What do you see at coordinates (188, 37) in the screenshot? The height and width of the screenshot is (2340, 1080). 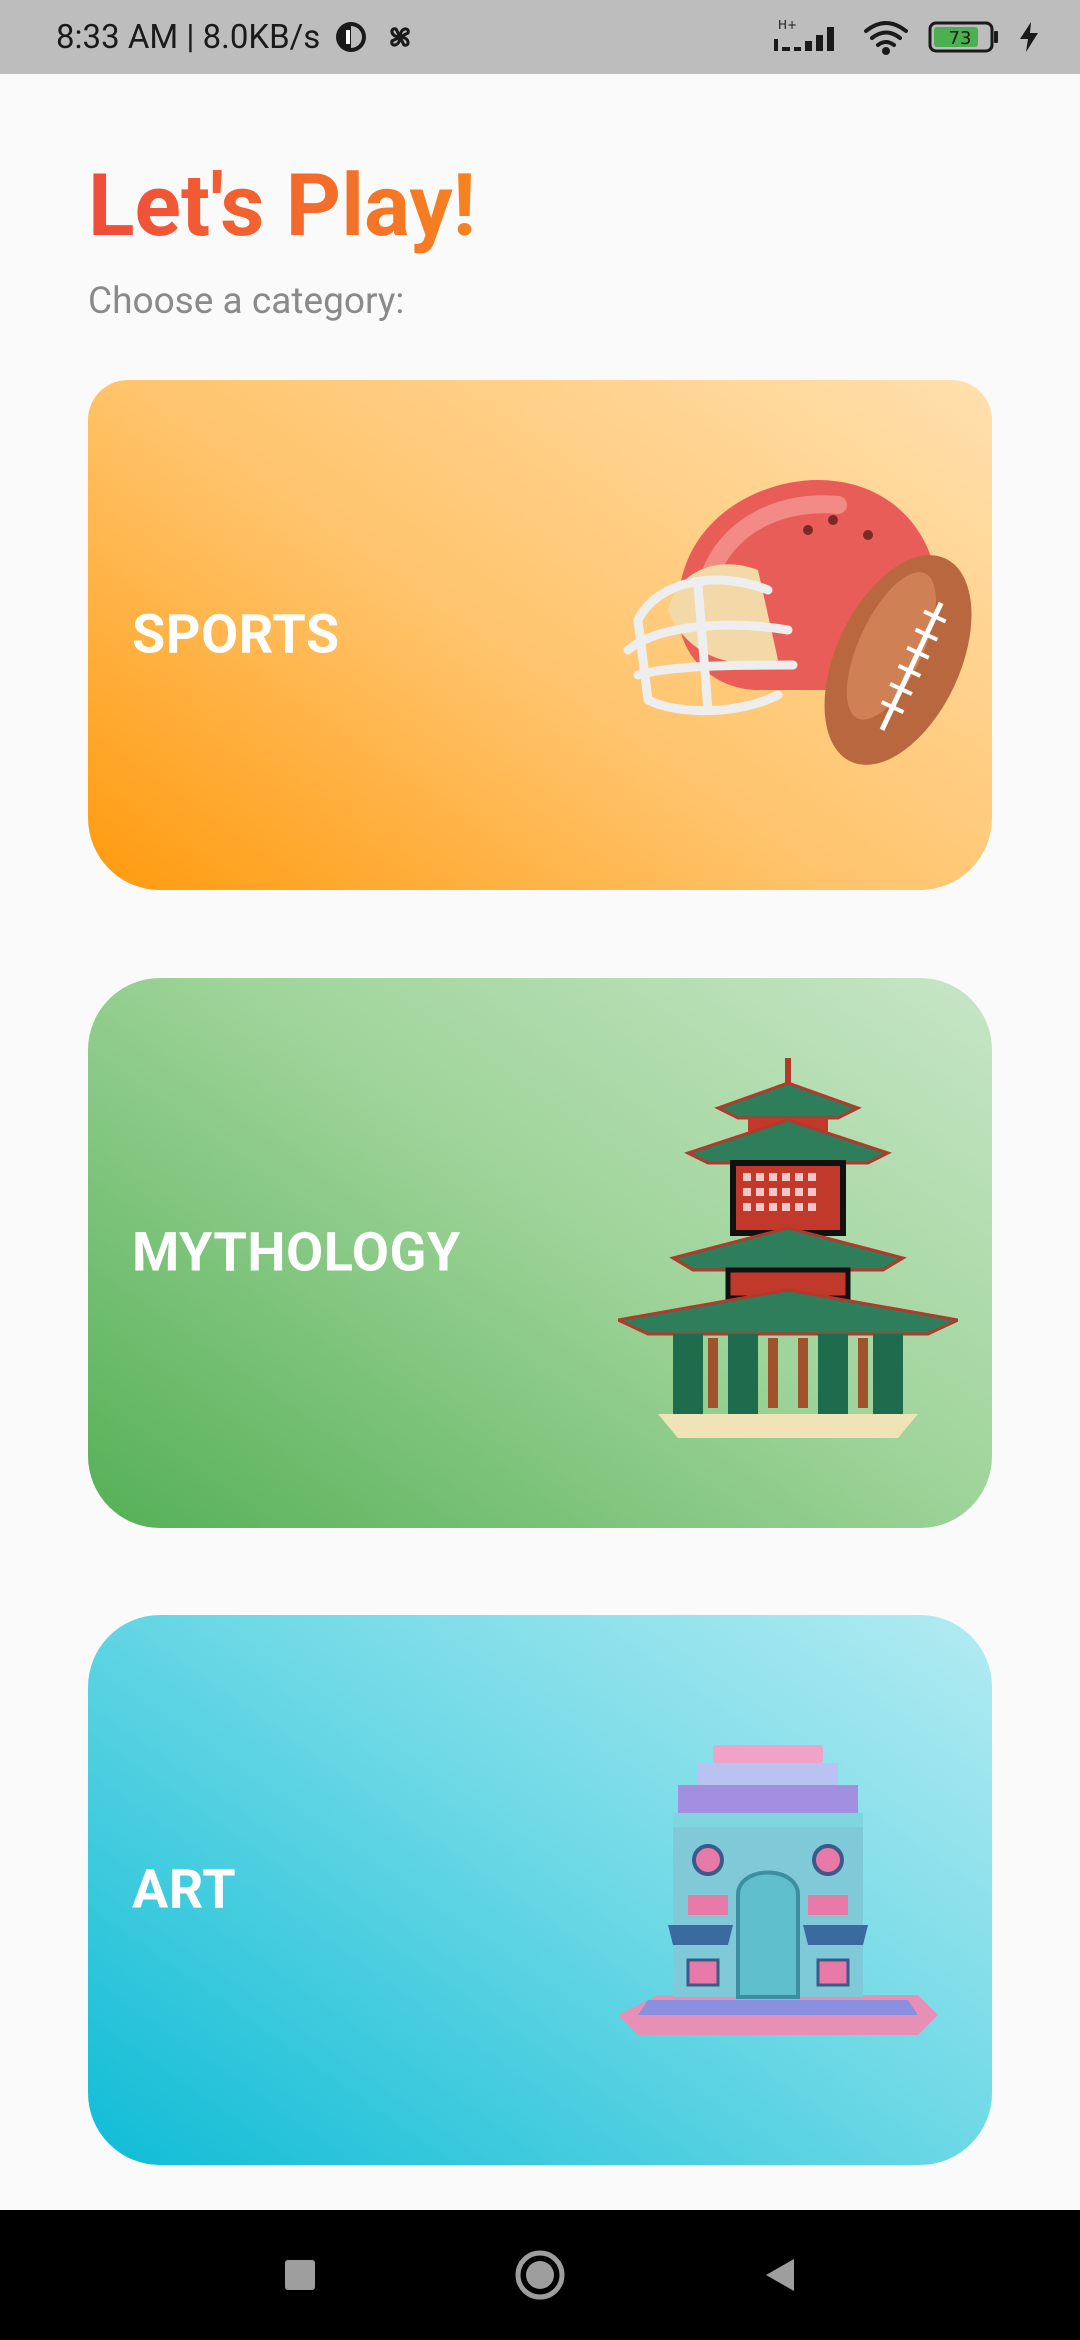 I see `status-time-speed: 8:33 AM | 8.0KB/s` at bounding box center [188, 37].